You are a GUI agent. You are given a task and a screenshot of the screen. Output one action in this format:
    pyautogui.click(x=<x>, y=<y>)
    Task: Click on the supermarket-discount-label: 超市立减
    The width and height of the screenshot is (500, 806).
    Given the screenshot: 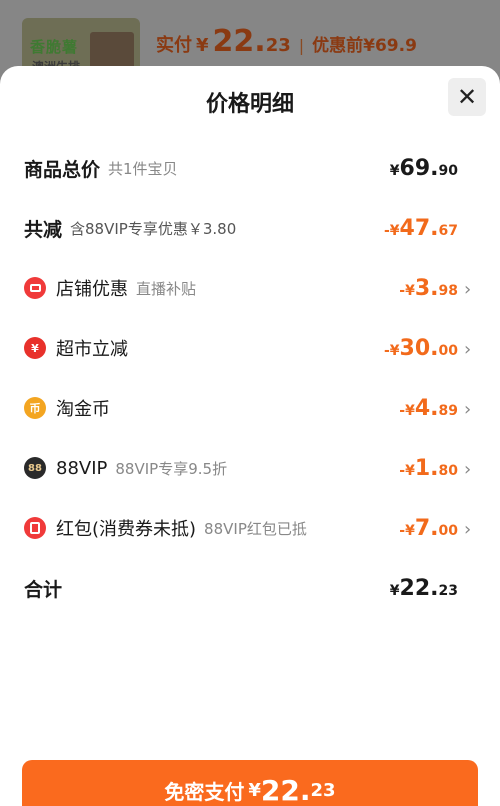 What is the action you would take?
    pyautogui.click(x=92, y=349)
    